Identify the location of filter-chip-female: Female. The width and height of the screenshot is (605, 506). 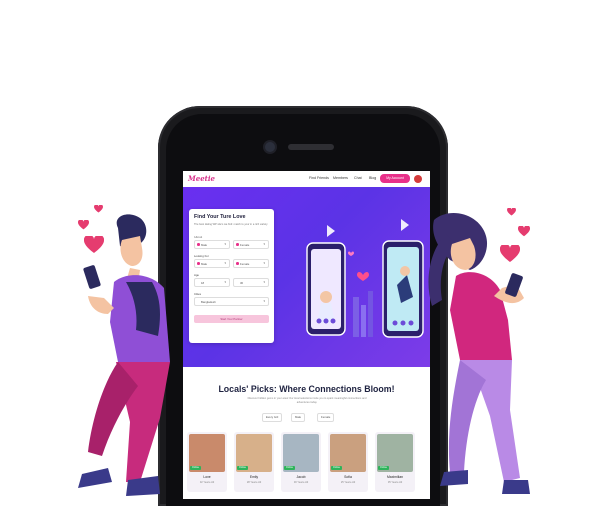
(326, 417).